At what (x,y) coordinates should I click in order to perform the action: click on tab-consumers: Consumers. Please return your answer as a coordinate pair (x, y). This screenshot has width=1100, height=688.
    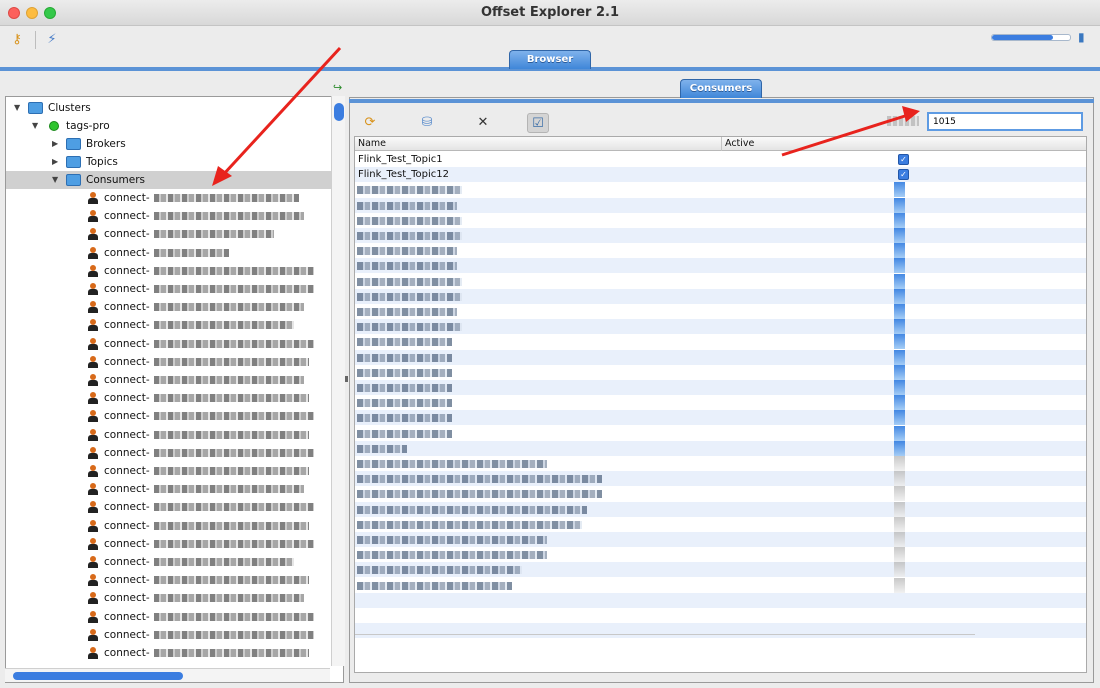
    Looking at the image, I should click on (721, 88).